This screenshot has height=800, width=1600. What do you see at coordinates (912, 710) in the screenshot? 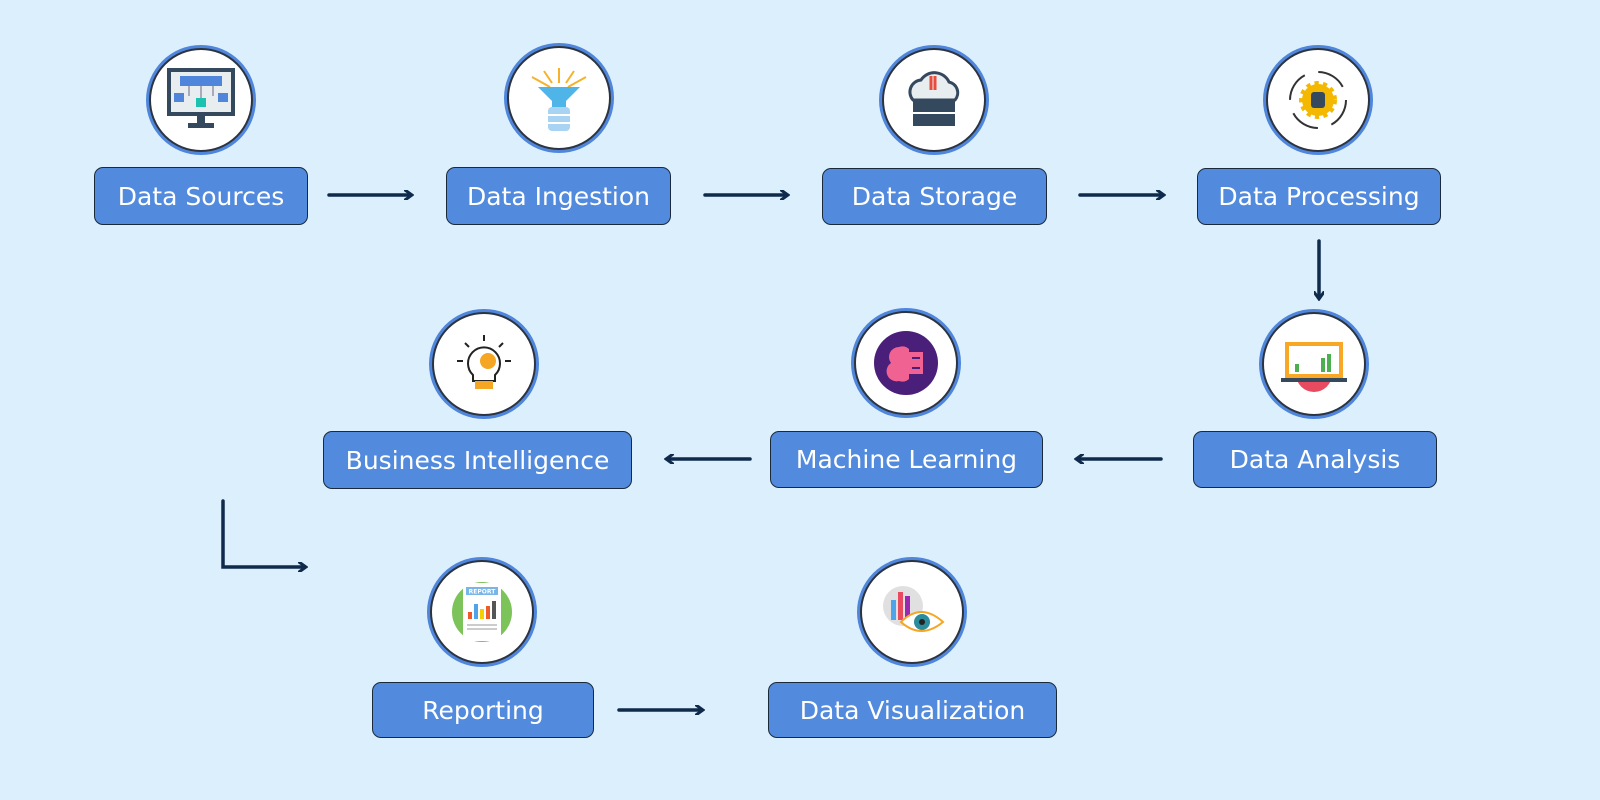
I see `node-data-visualization: Data Visualization` at bounding box center [912, 710].